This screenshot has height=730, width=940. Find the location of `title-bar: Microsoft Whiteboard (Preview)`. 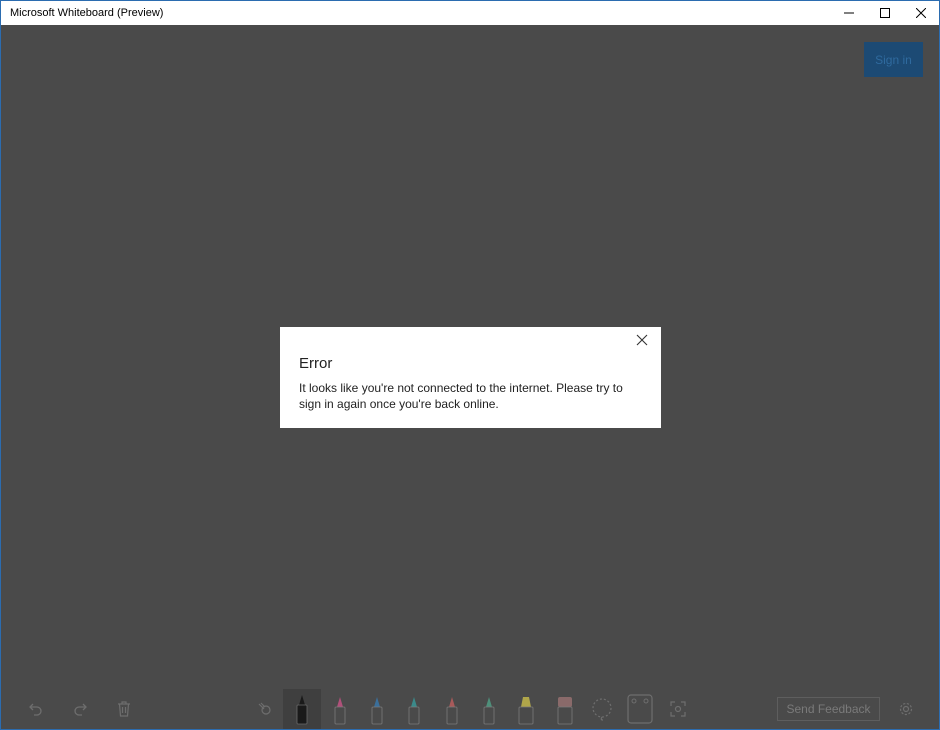

title-bar: Microsoft Whiteboard (Preview) is located at coordinates (470, 13).